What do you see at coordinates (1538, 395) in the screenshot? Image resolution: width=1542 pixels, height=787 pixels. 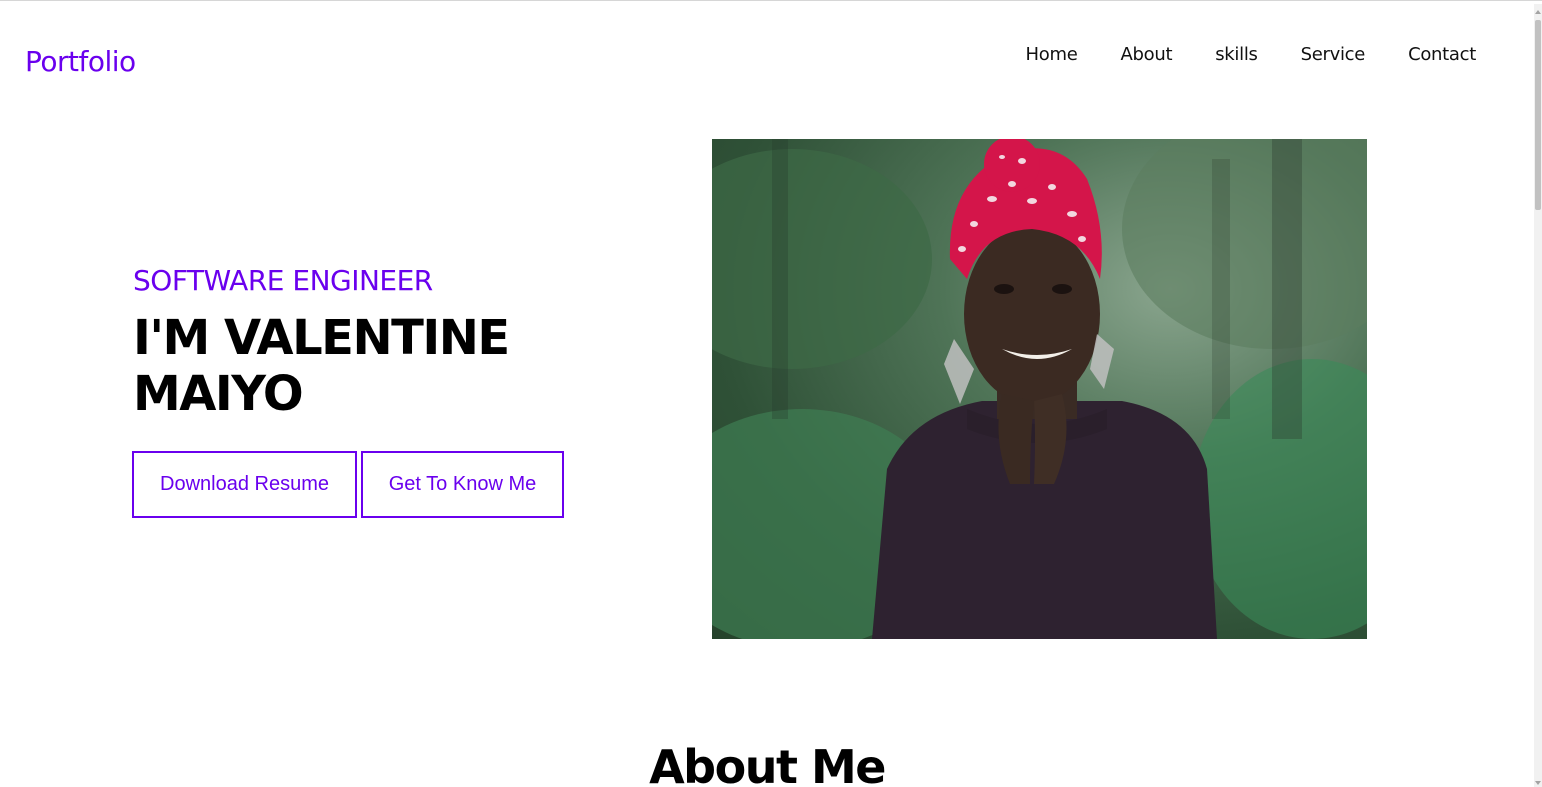 I see `vertical-scrollbar` at bounding box center [1538, 395].